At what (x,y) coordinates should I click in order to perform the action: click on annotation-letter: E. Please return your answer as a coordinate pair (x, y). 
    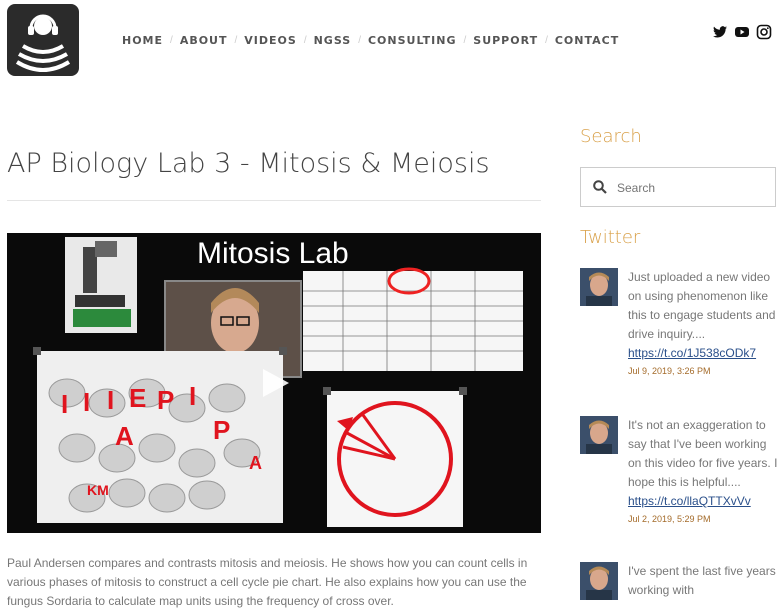
    Looking at the image, I should click on (137, 398).